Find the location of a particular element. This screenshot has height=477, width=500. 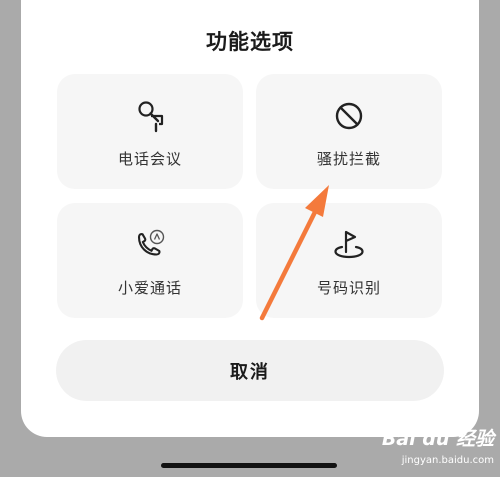

watermark-url: jingyan.baidu.com is located at coordinates (447, 460).